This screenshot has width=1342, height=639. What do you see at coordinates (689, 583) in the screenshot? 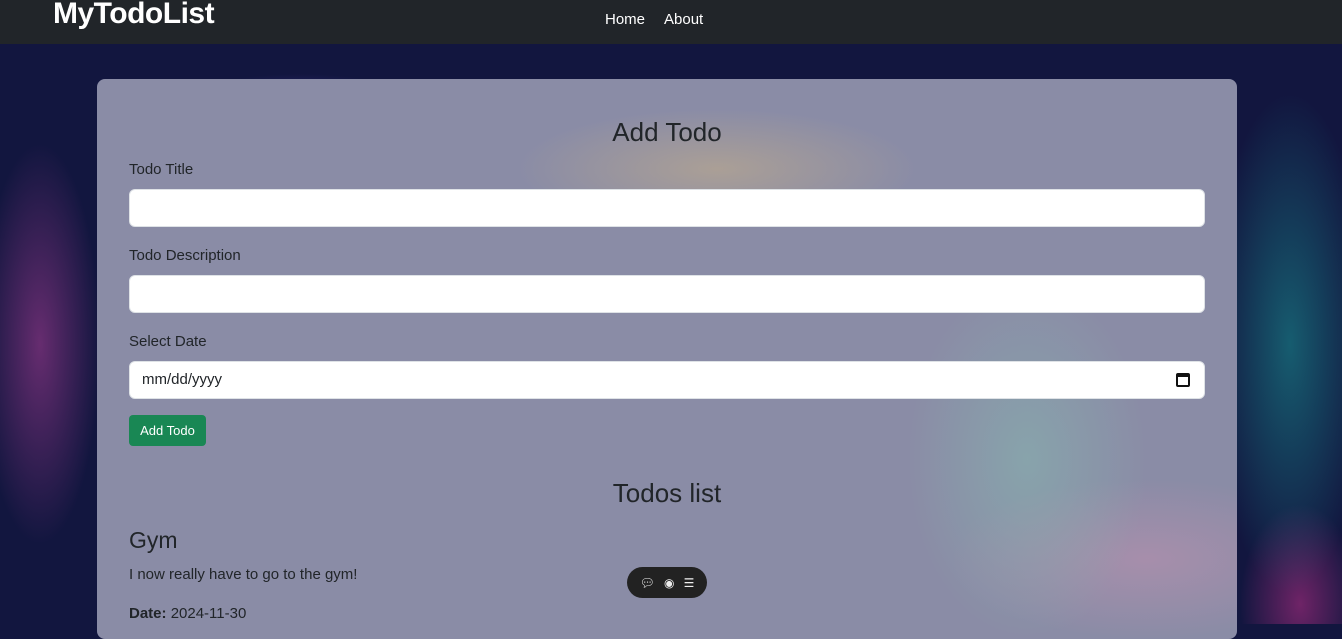
I see `list-icon: ☰` at bounding box center [689, 583].